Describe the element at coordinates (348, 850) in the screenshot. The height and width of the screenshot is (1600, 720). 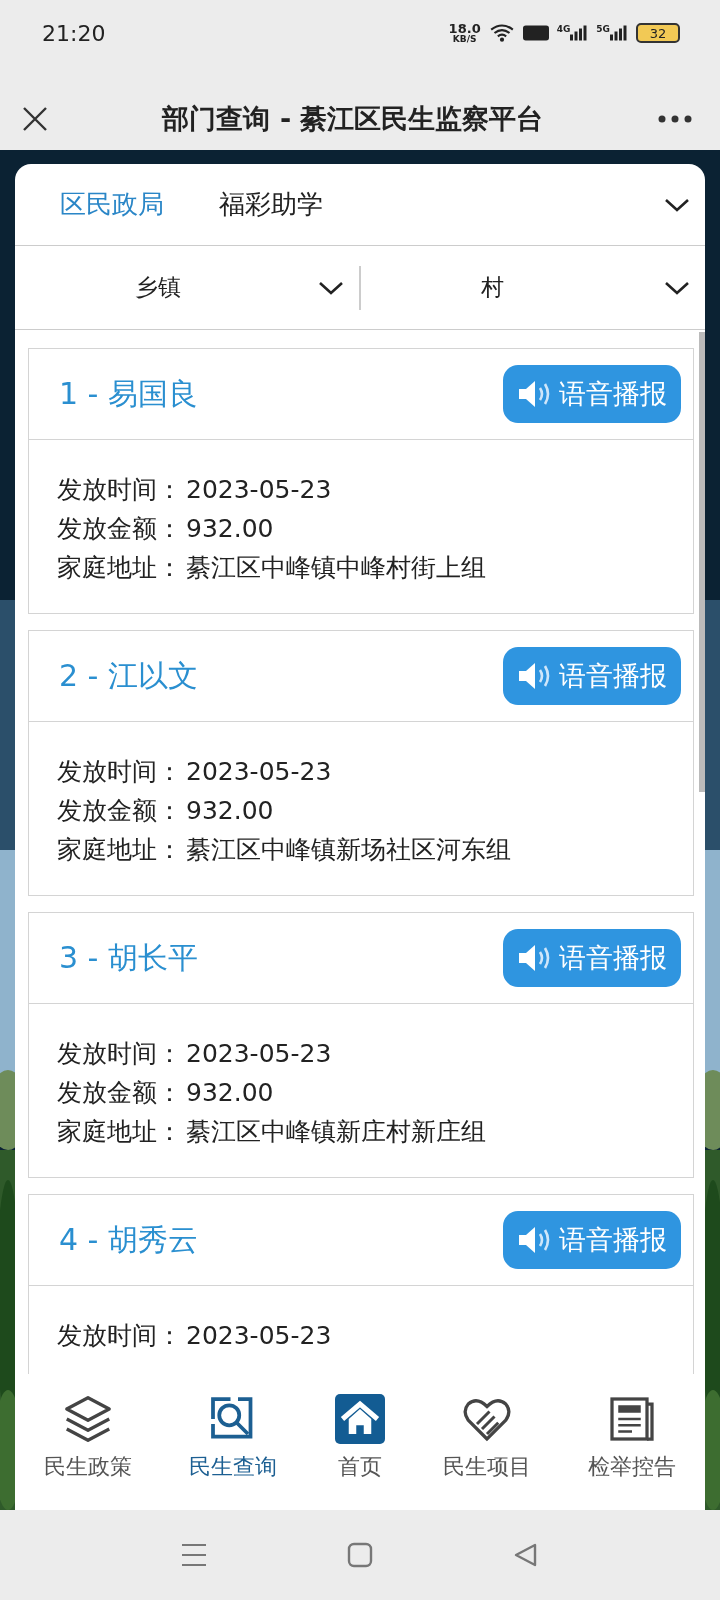
I see `field-value: 綦江区中峰镇新场社区河东组` at that location.